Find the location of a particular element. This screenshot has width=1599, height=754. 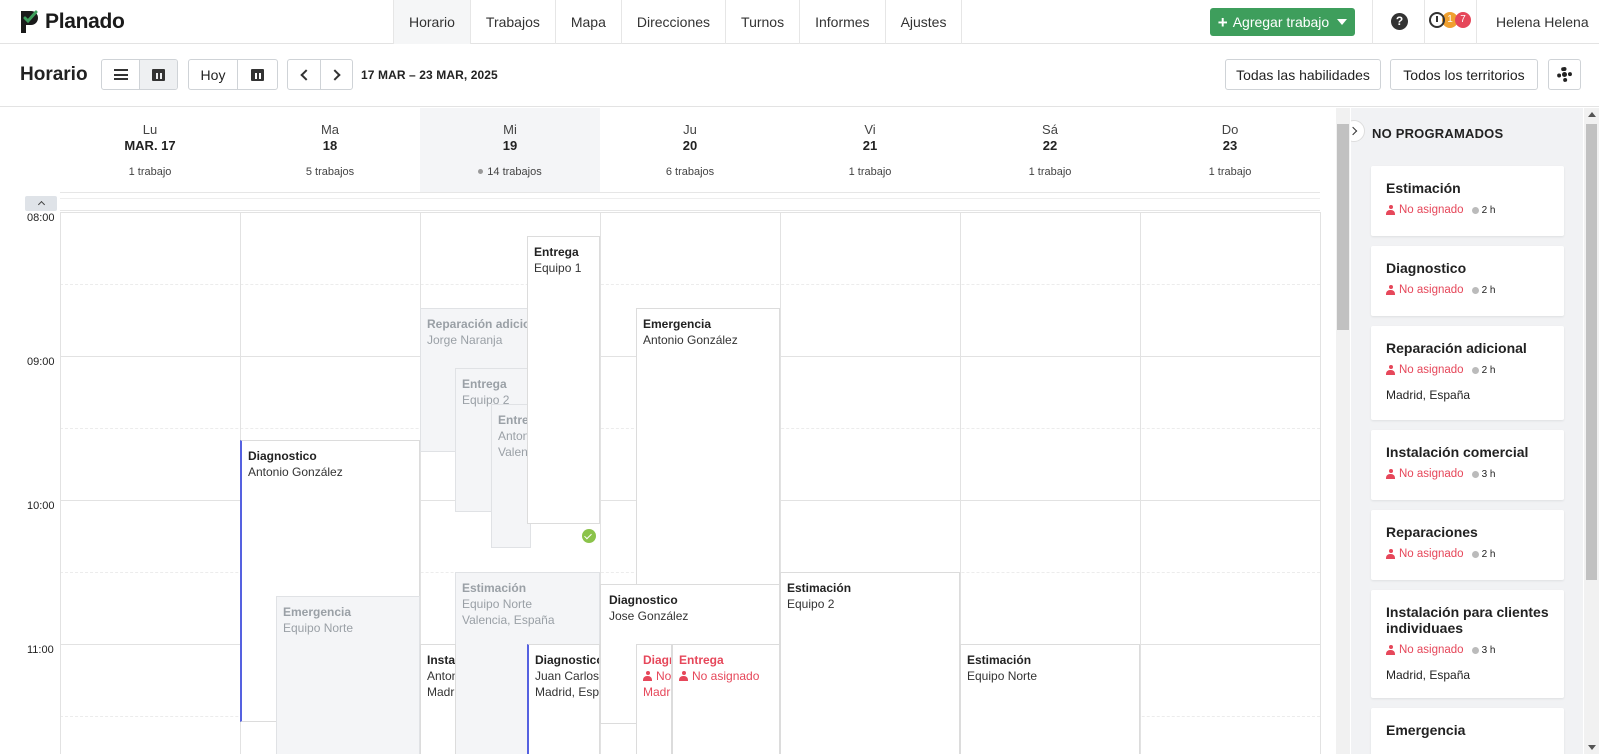

collapse-all-day-button is located at coordinates (41, 203).